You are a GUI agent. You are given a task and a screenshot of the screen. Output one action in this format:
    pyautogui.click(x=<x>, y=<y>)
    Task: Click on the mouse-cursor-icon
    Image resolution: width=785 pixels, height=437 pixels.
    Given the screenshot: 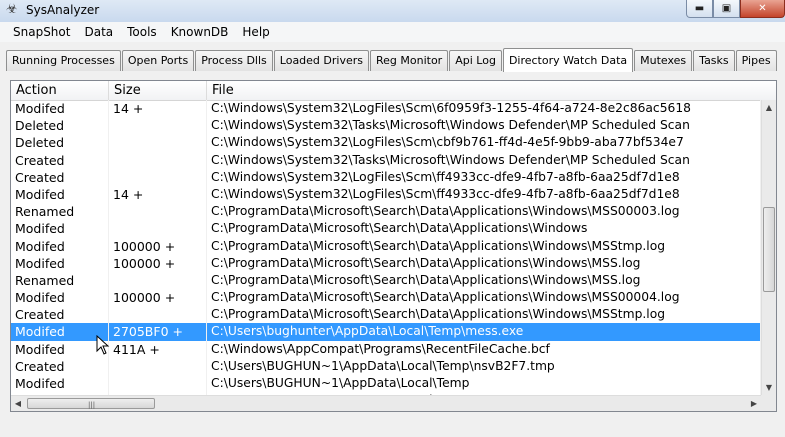 What is the action you would take?
    pyautogui.click(x=103, y=345)
    